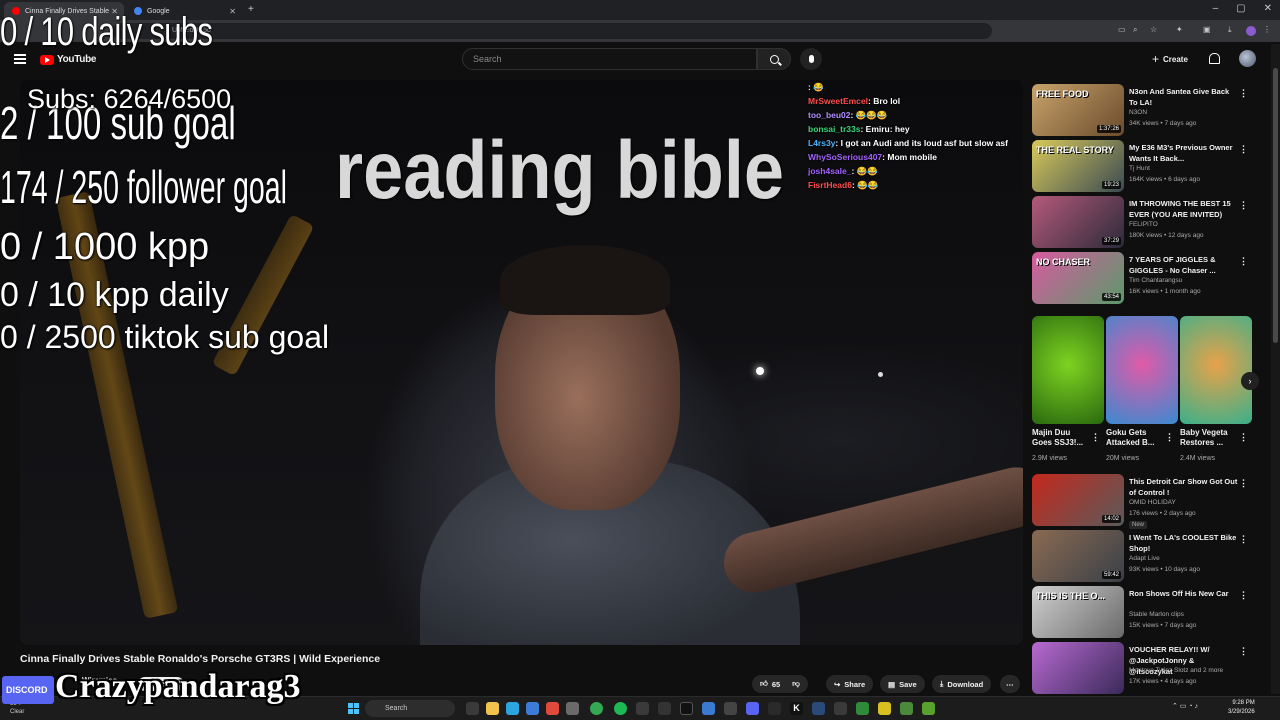 This screenshot has height=720, width=1280. I want to click on discord-icon, so click(752, 708).